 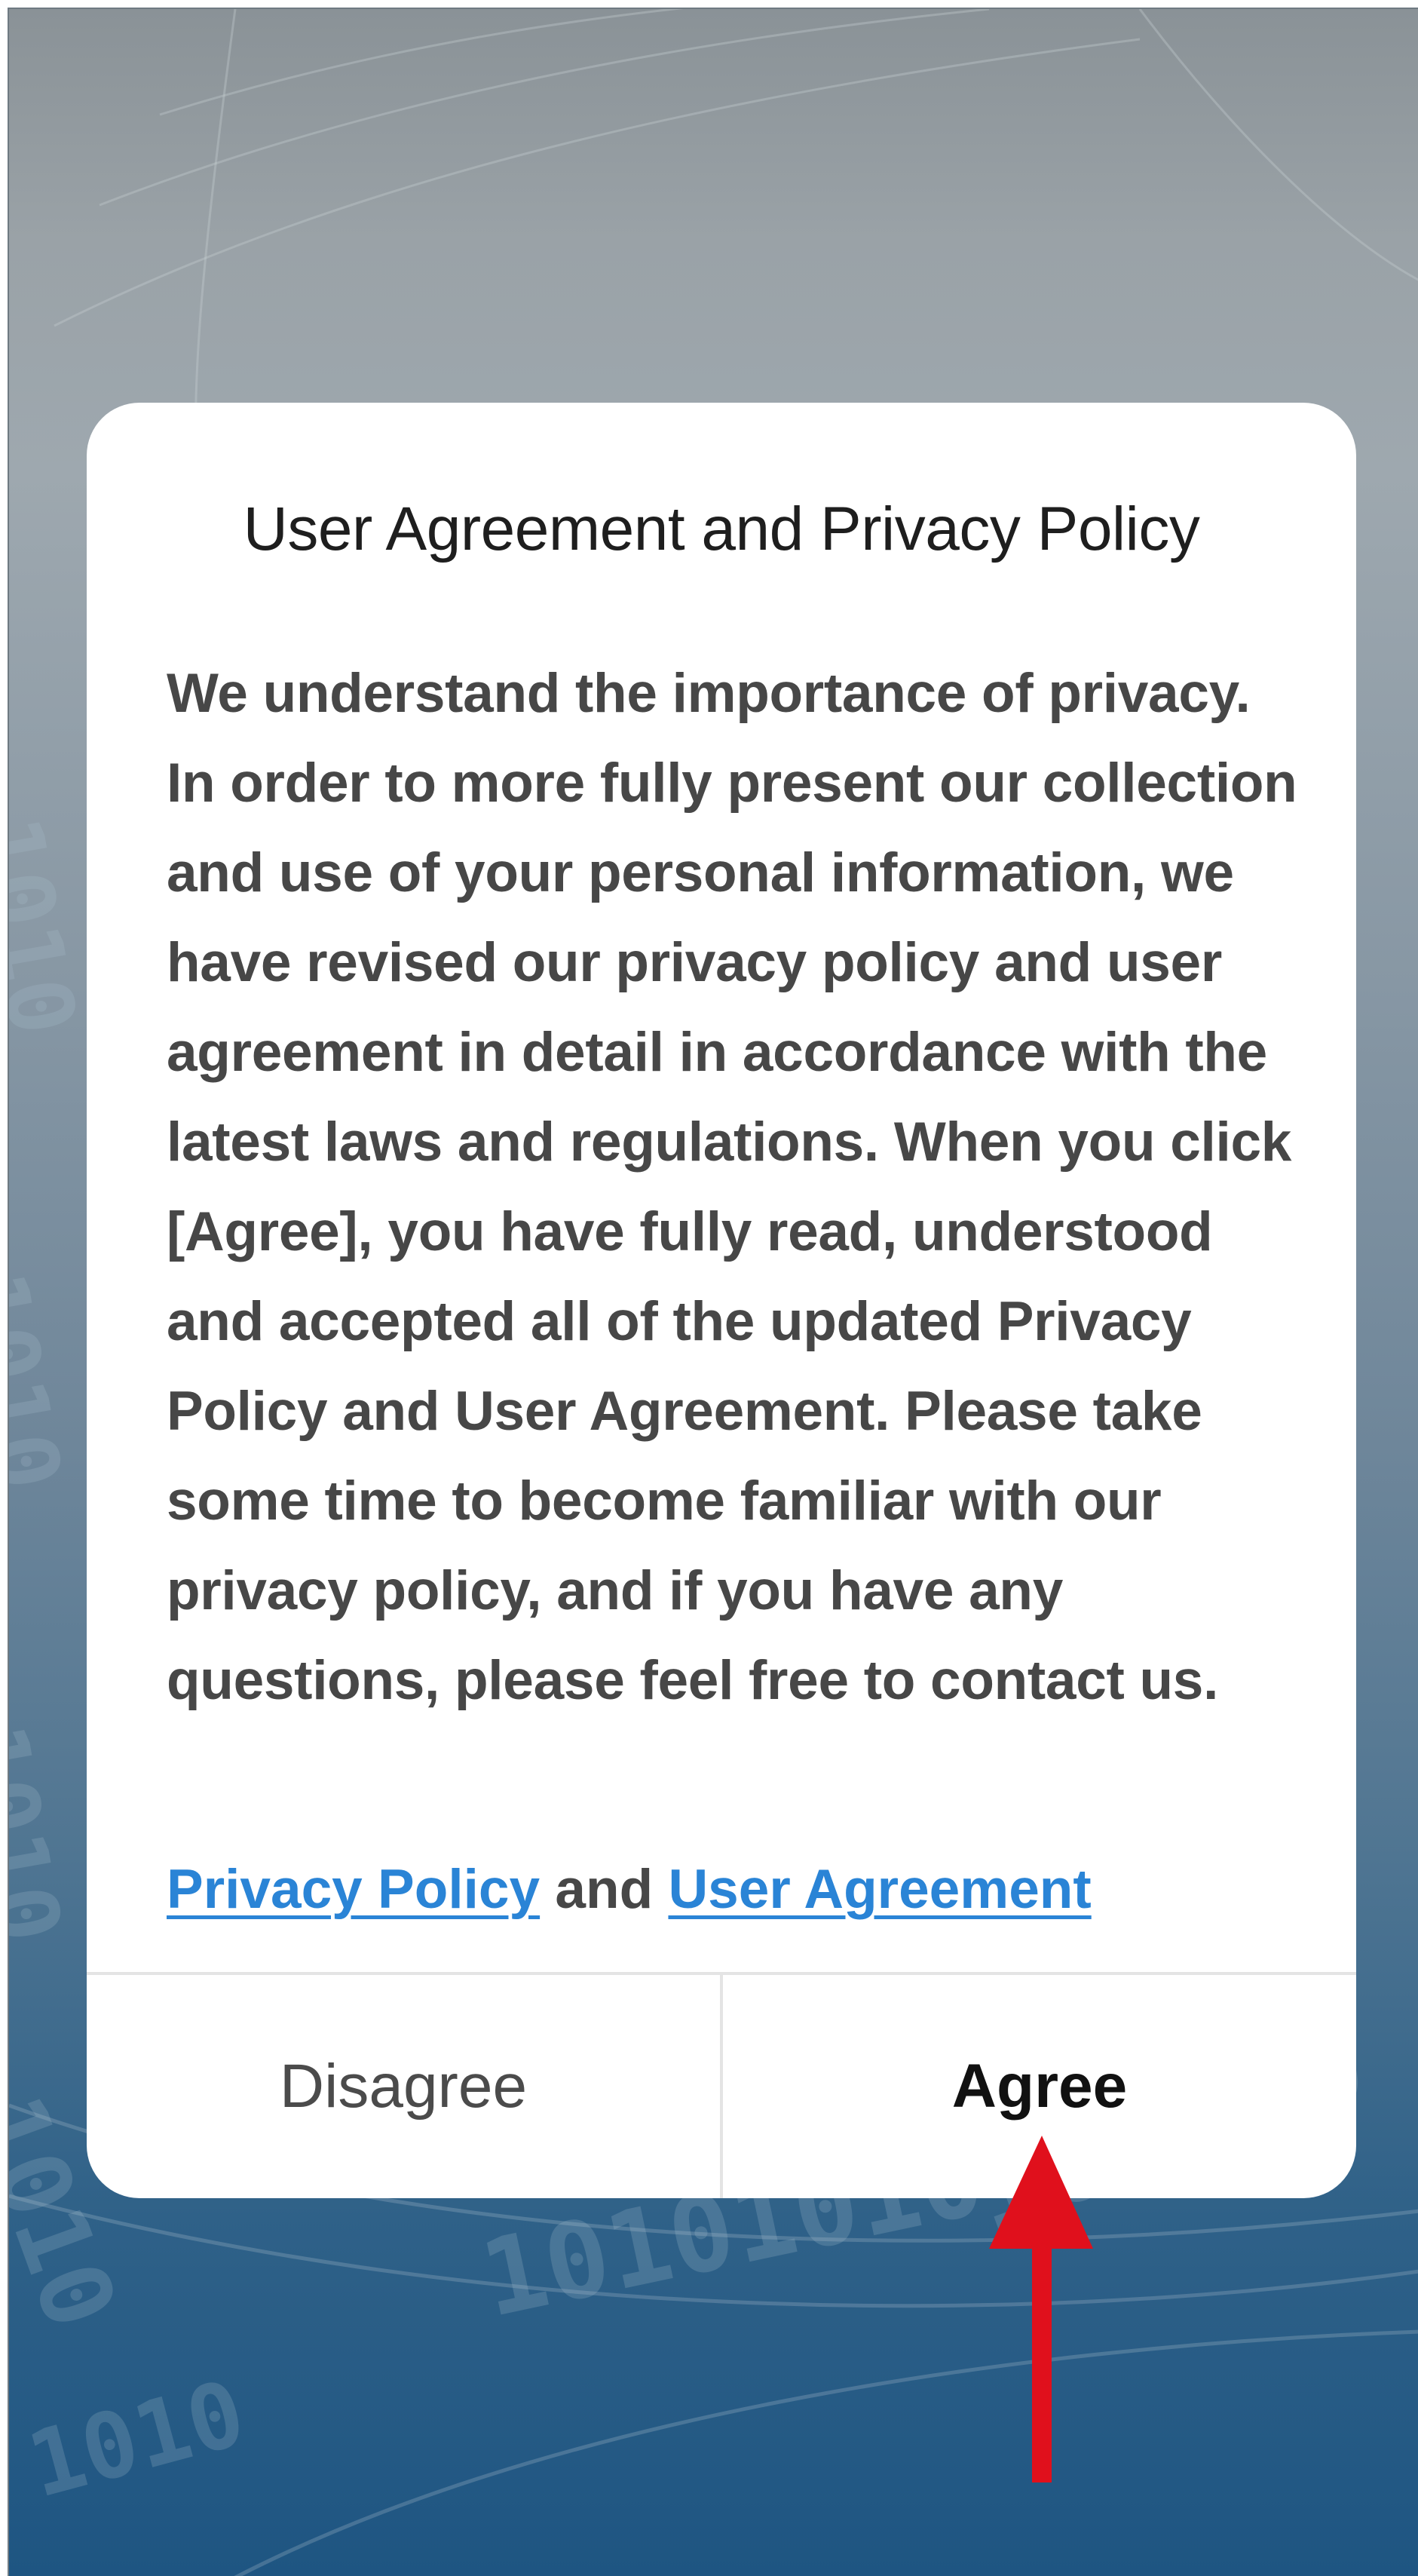 I want to click on disagree-button: Disagree, so click(x=403, y=2086).